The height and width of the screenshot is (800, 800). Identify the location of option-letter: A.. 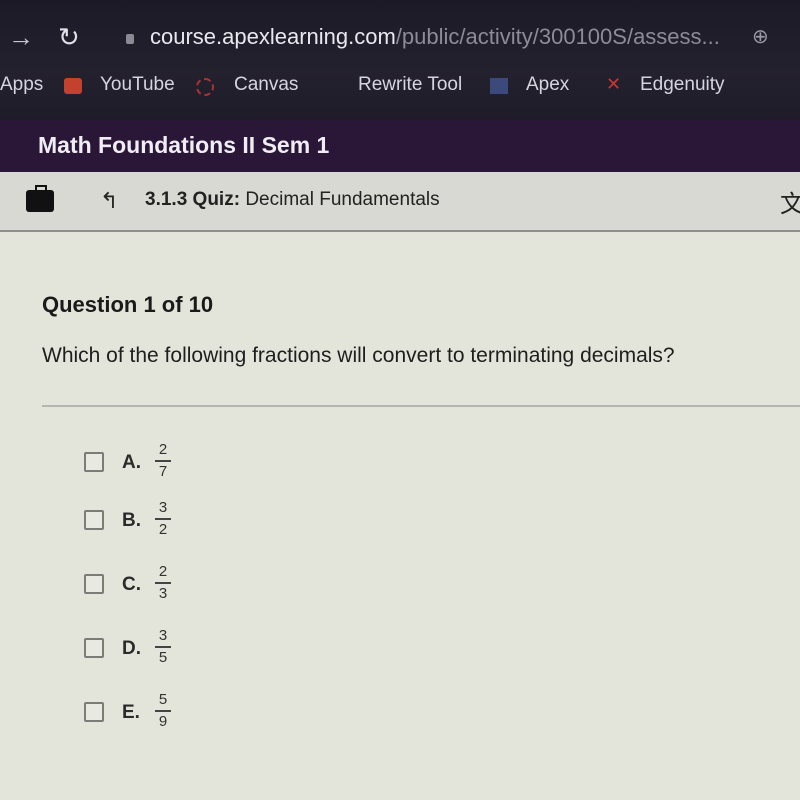
(131, 462).